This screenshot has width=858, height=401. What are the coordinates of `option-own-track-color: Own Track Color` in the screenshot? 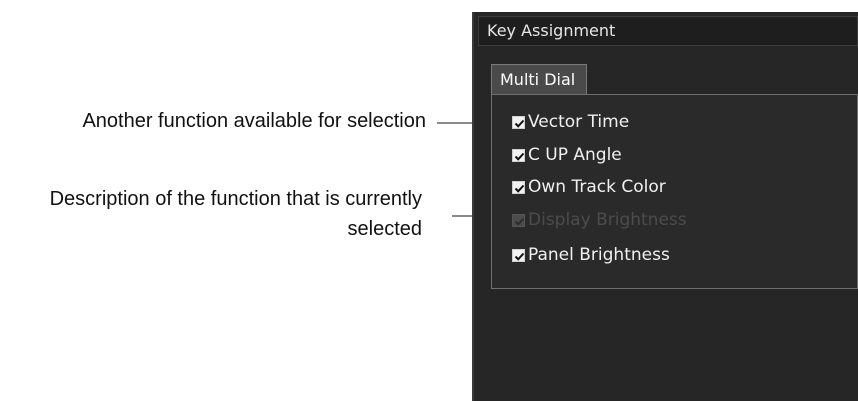 It's located at (589, 187).